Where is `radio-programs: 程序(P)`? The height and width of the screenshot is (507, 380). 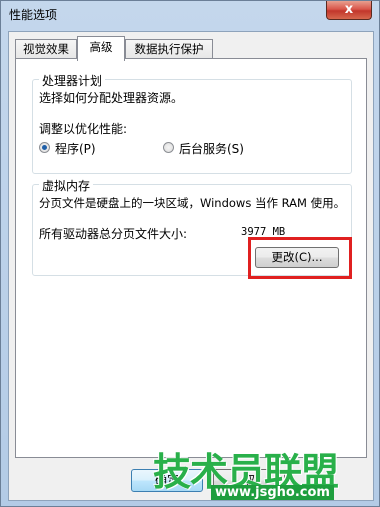 radio-programs: 程序(P) is located at coordinates (94, 148).